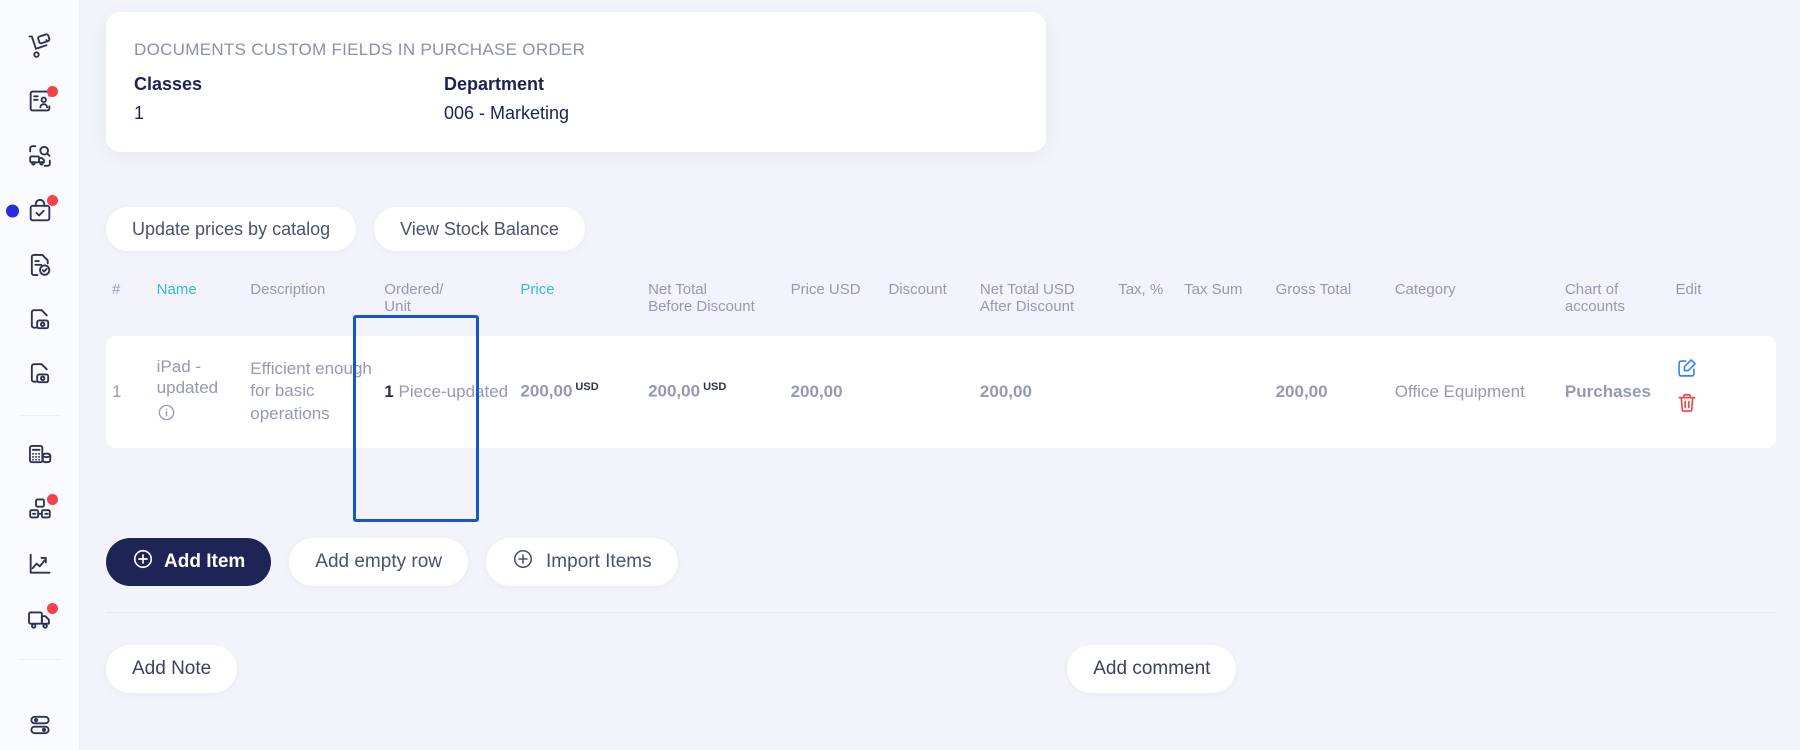 This screenshot has width=1800, height=750. I want to click on col-chart-of-accounts: Chart of accounts, so click(1614, 300).